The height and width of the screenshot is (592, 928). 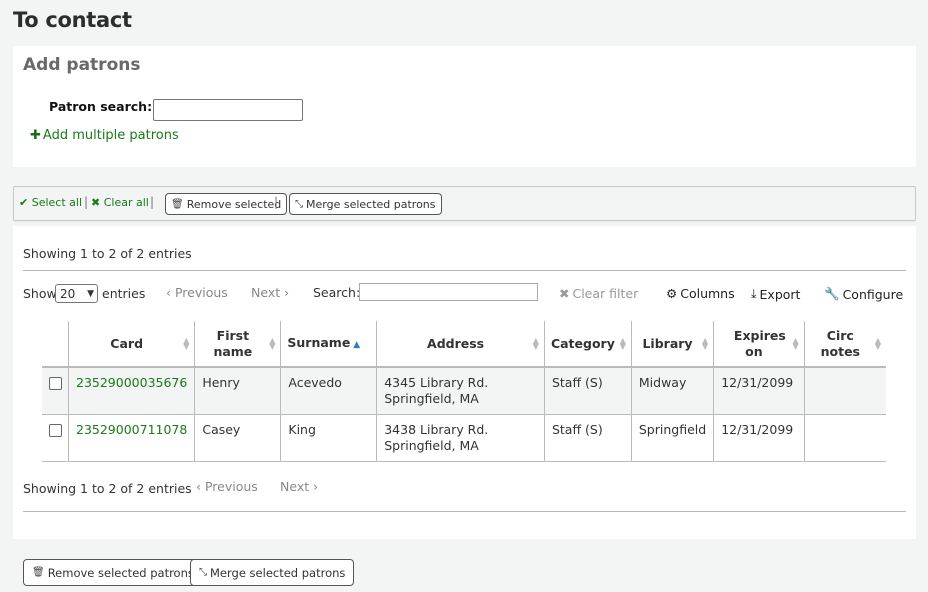 What do you see at coordinates (844, 438) in the screenshot?
I see `circ-notes-cell` at bounding box center [844, 438].